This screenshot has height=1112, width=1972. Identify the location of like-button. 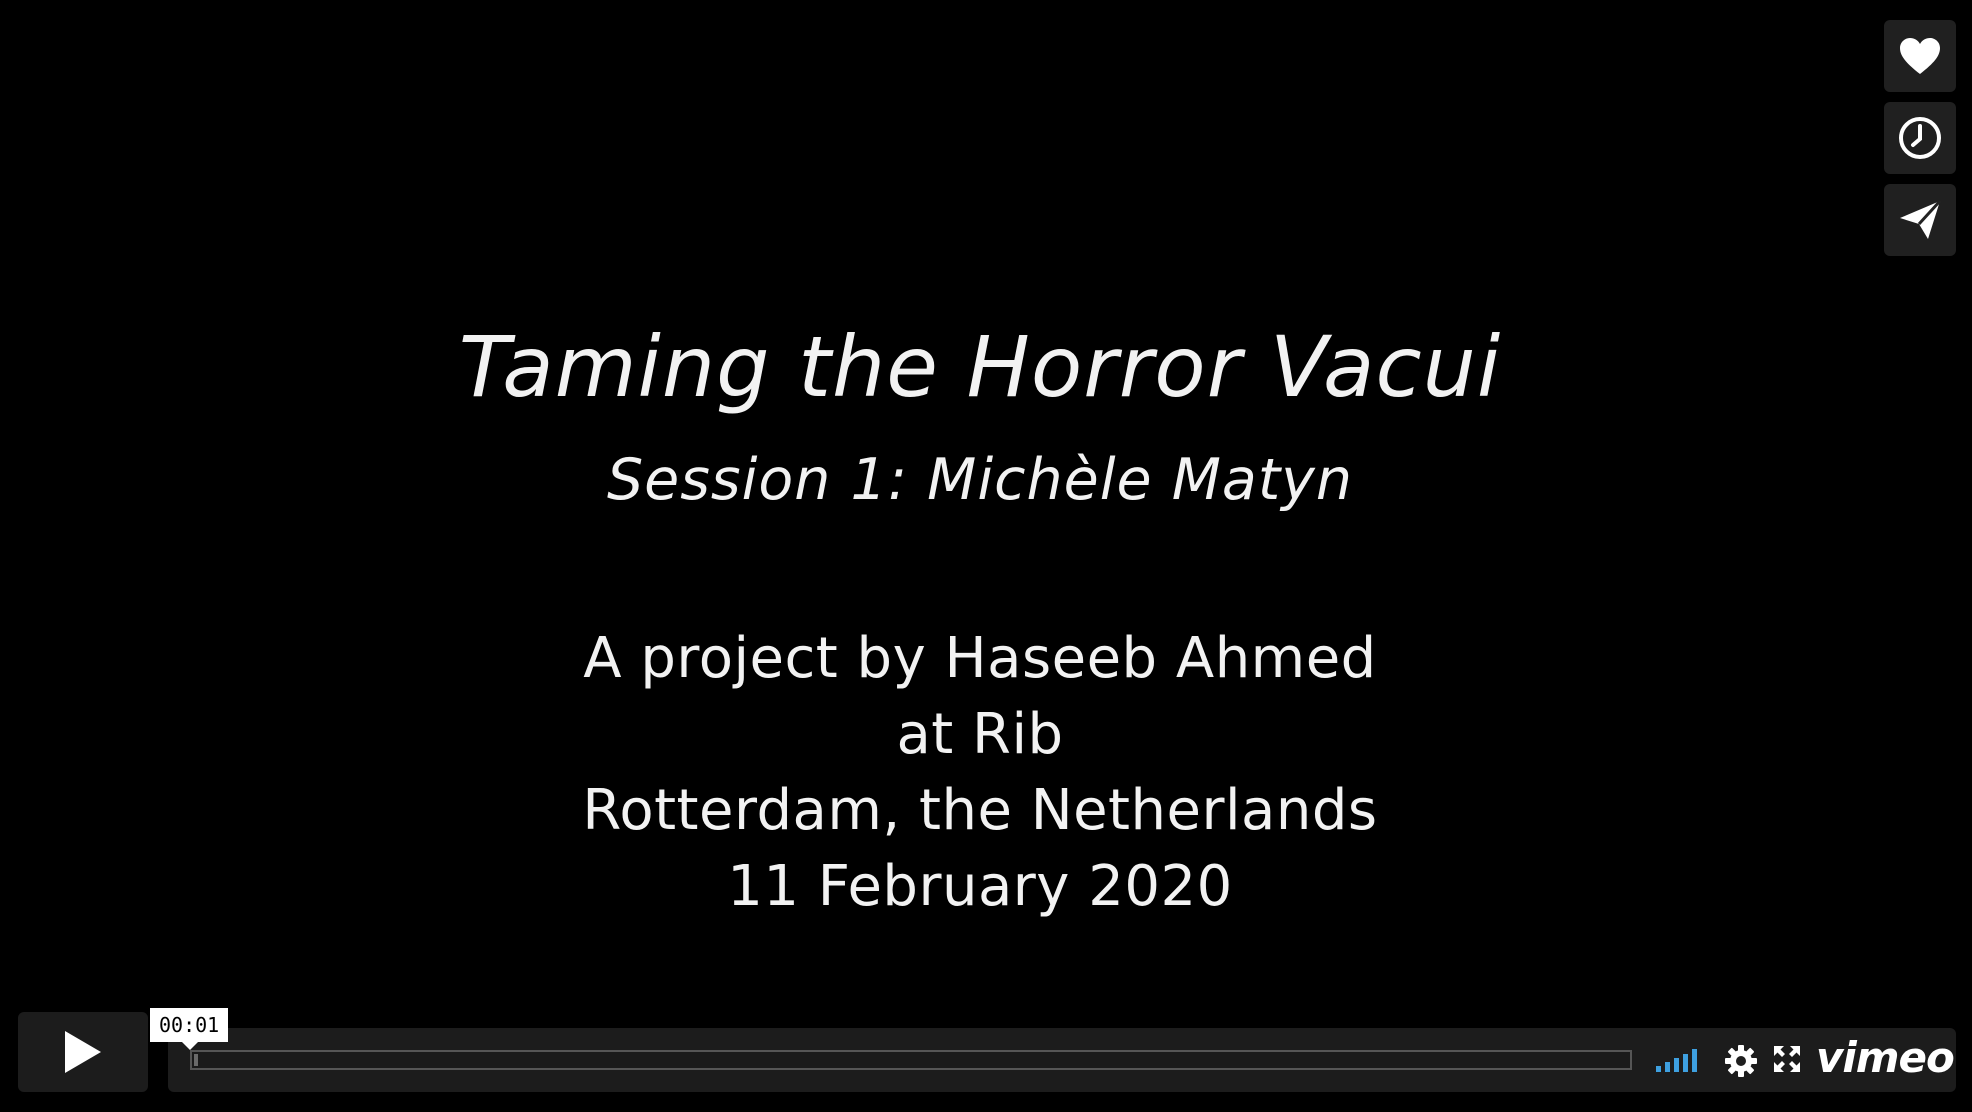
(1920, 56).